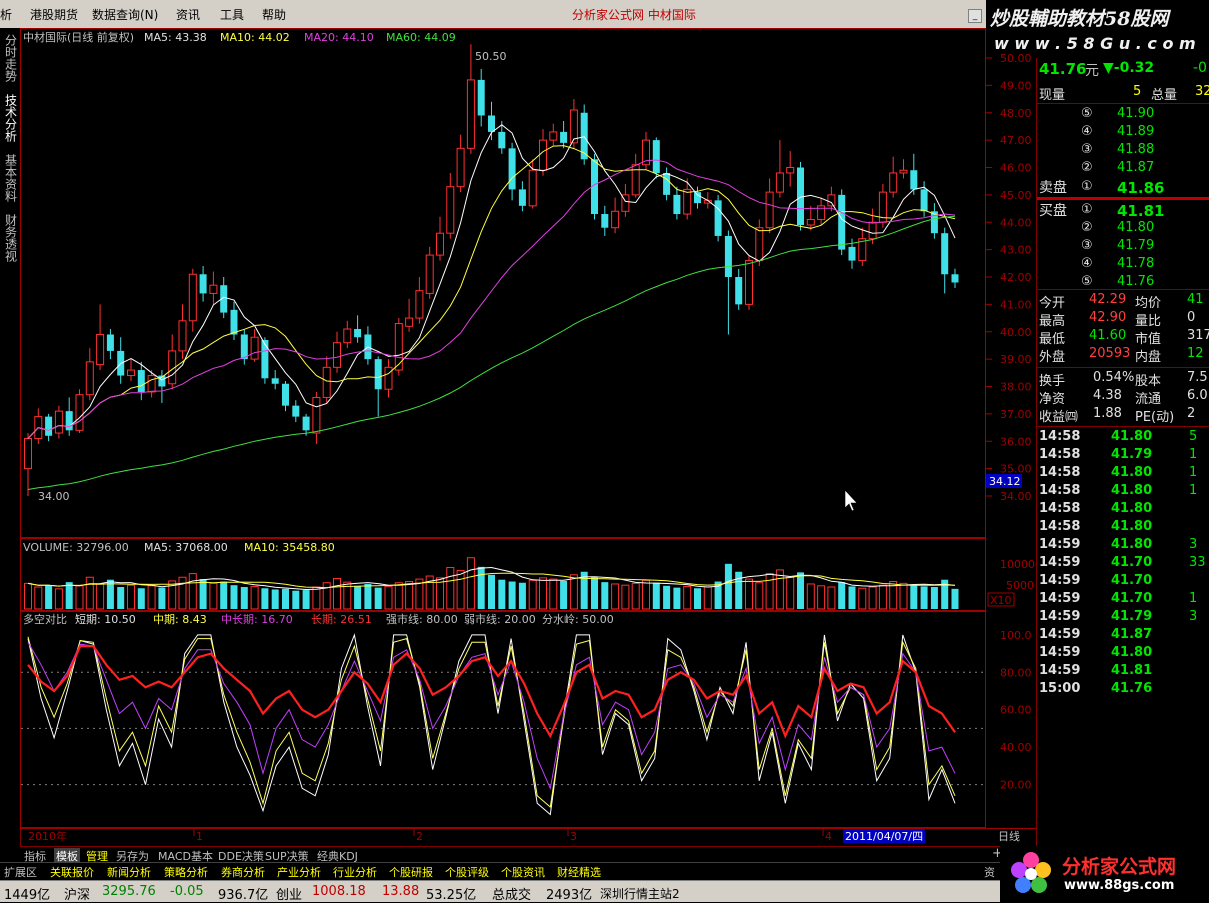  Describe the element at coordinates (1016, 168) in the screenshot. I see `price-y-tick: 46.00` at that location.